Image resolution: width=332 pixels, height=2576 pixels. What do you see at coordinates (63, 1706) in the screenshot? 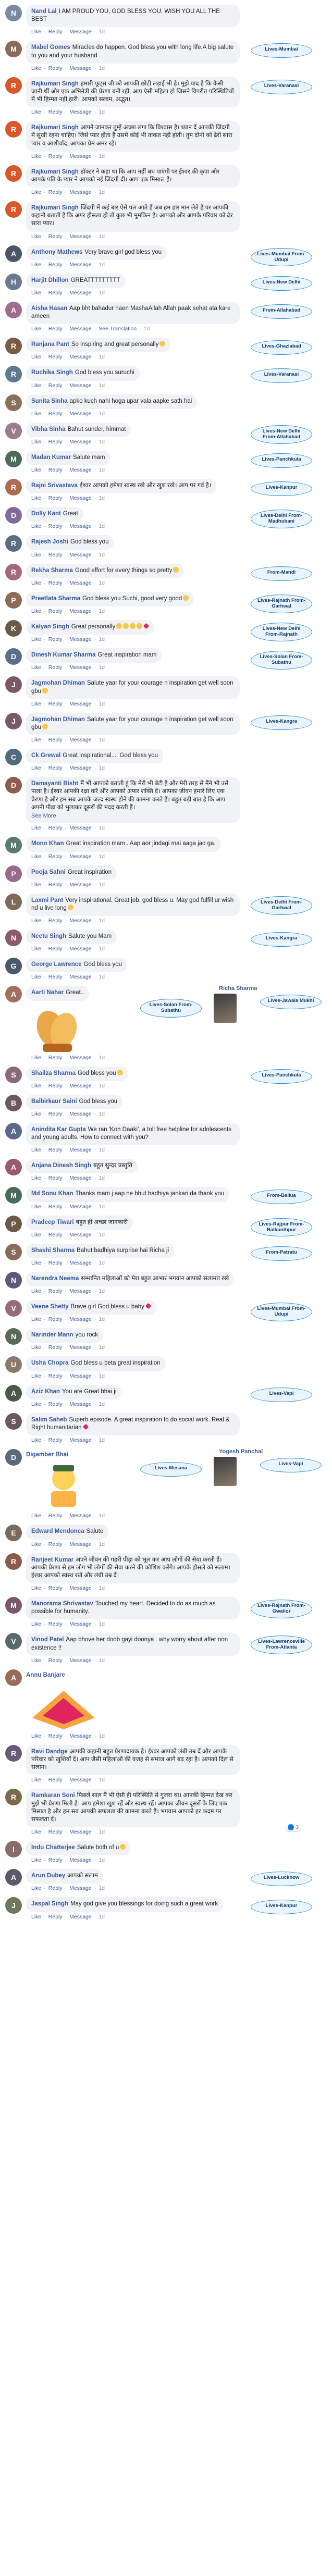
I see `super-sticker` at bounding box center [63, 1706].